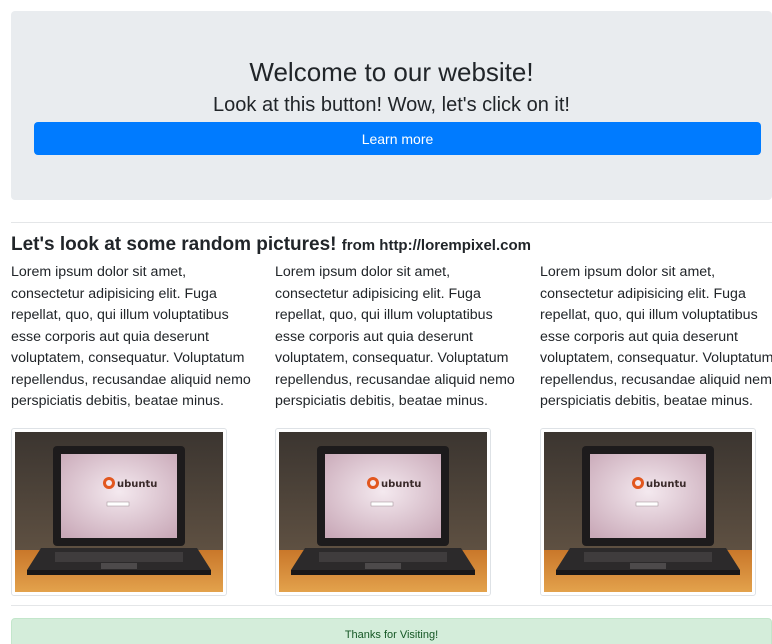 This screenshot has height=644, width=772. I want to click on bottom-divider, so click(391, 605).